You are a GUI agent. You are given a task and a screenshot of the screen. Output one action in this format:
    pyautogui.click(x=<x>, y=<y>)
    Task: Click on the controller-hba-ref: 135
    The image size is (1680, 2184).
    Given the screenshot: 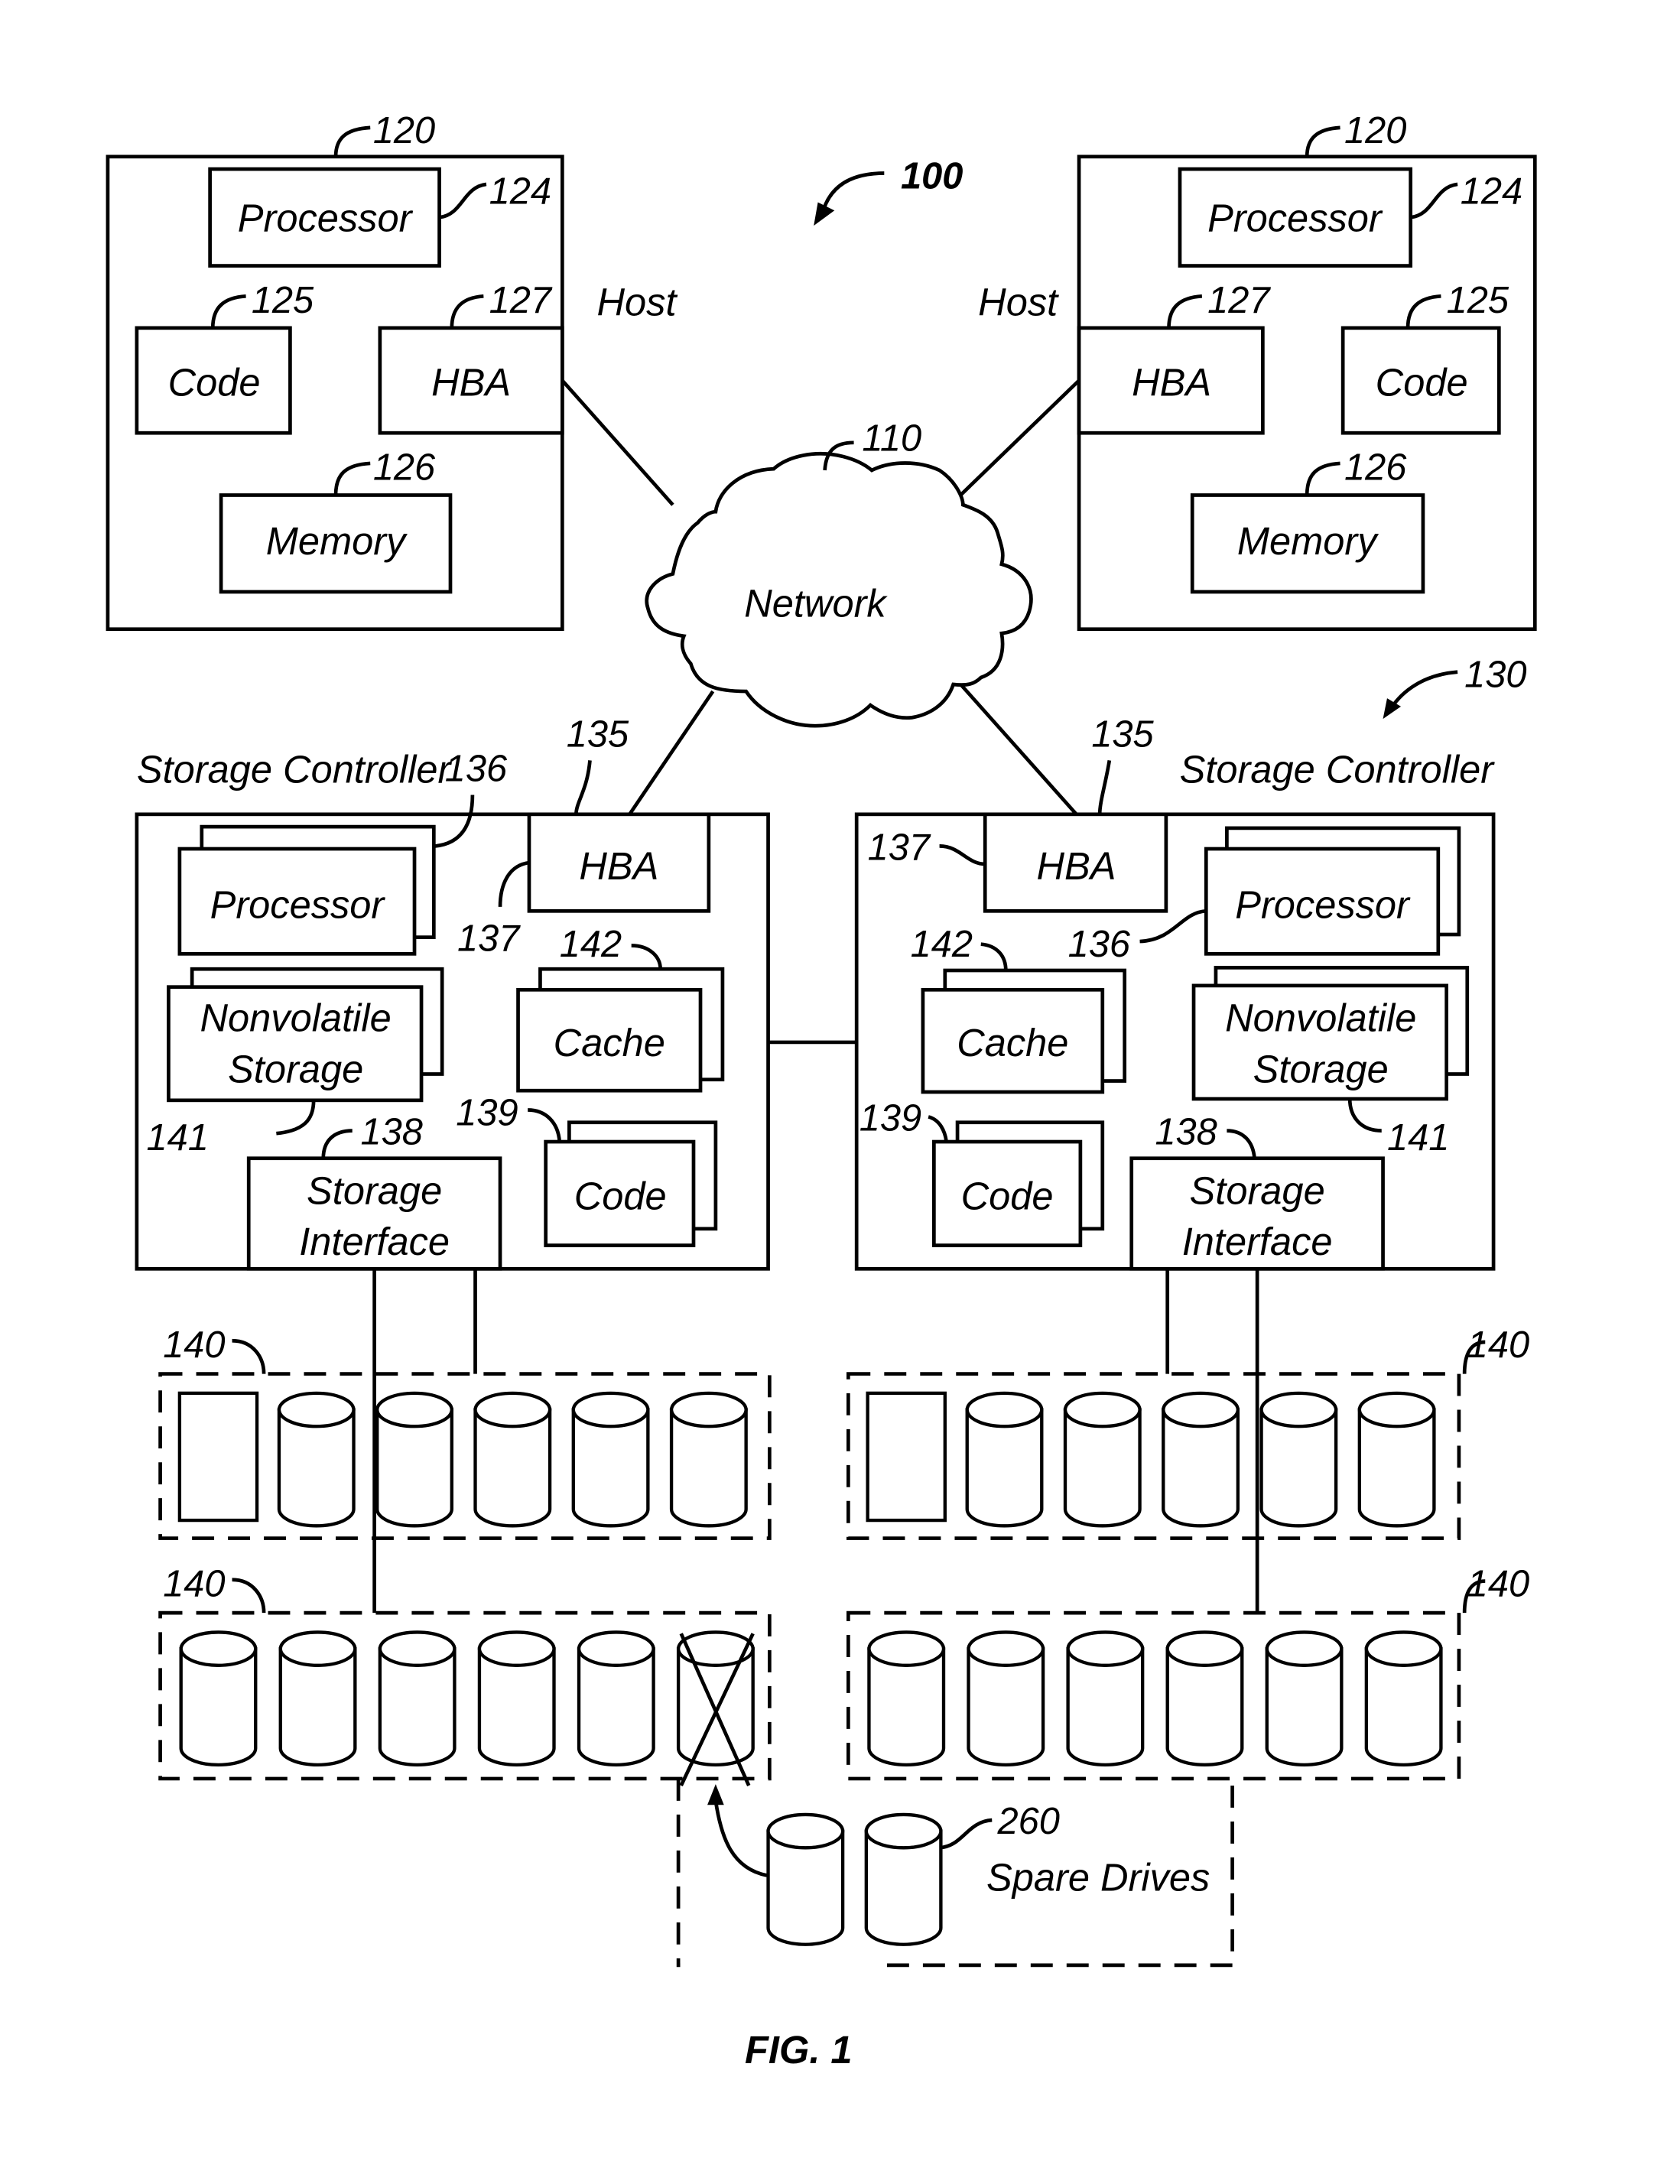 What is the action you would take?
    pyautogui.click(x=598, y=734)
    